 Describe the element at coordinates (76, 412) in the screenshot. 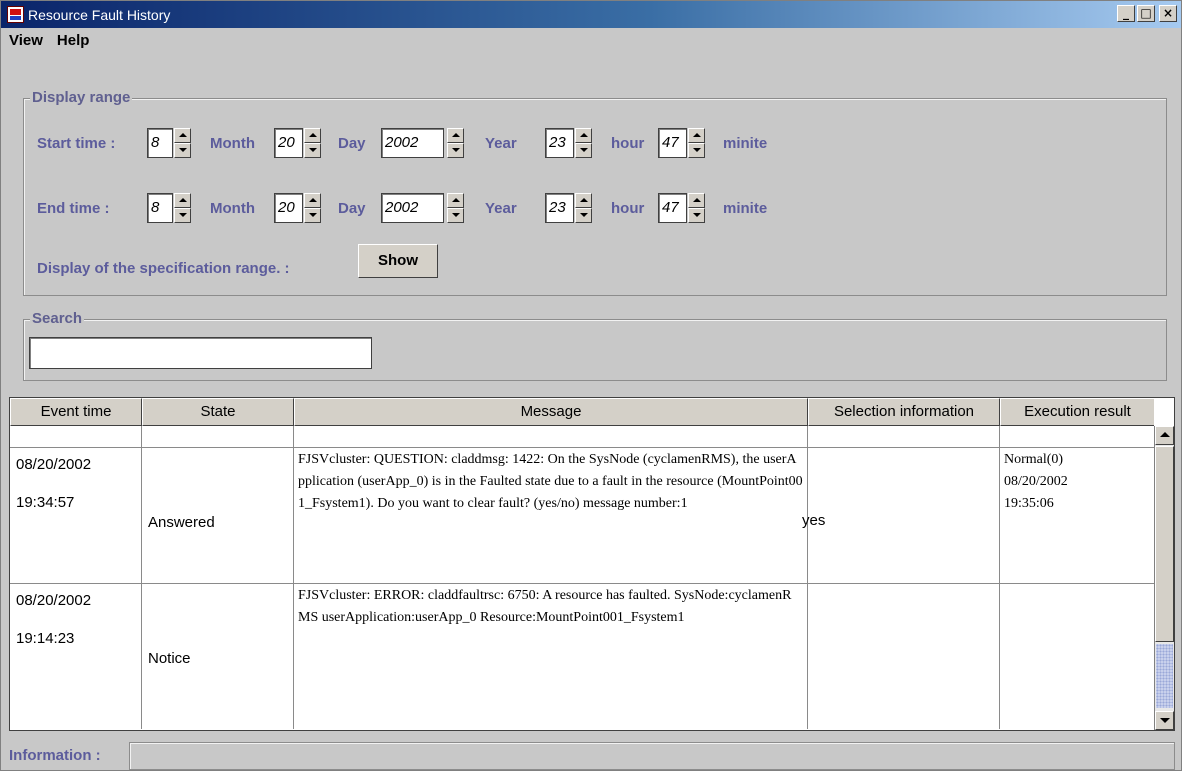

I see `column-header-event-time: Event time` at that location.